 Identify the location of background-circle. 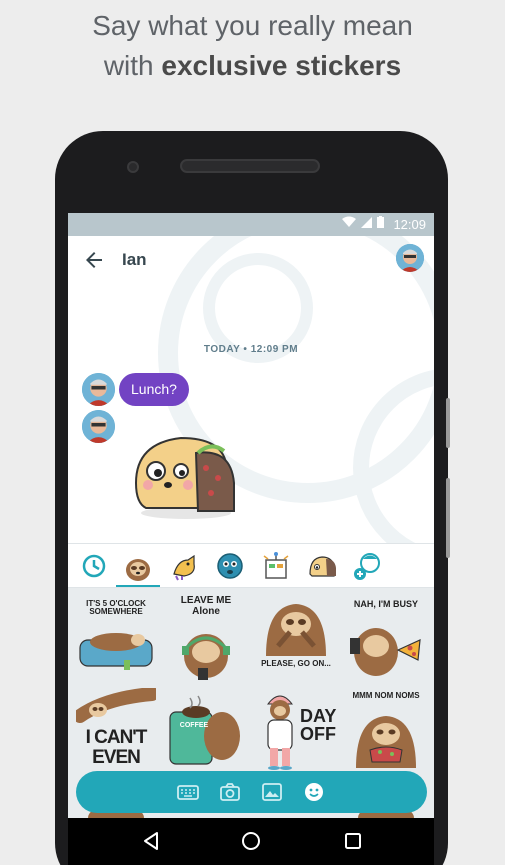
(393, 468).